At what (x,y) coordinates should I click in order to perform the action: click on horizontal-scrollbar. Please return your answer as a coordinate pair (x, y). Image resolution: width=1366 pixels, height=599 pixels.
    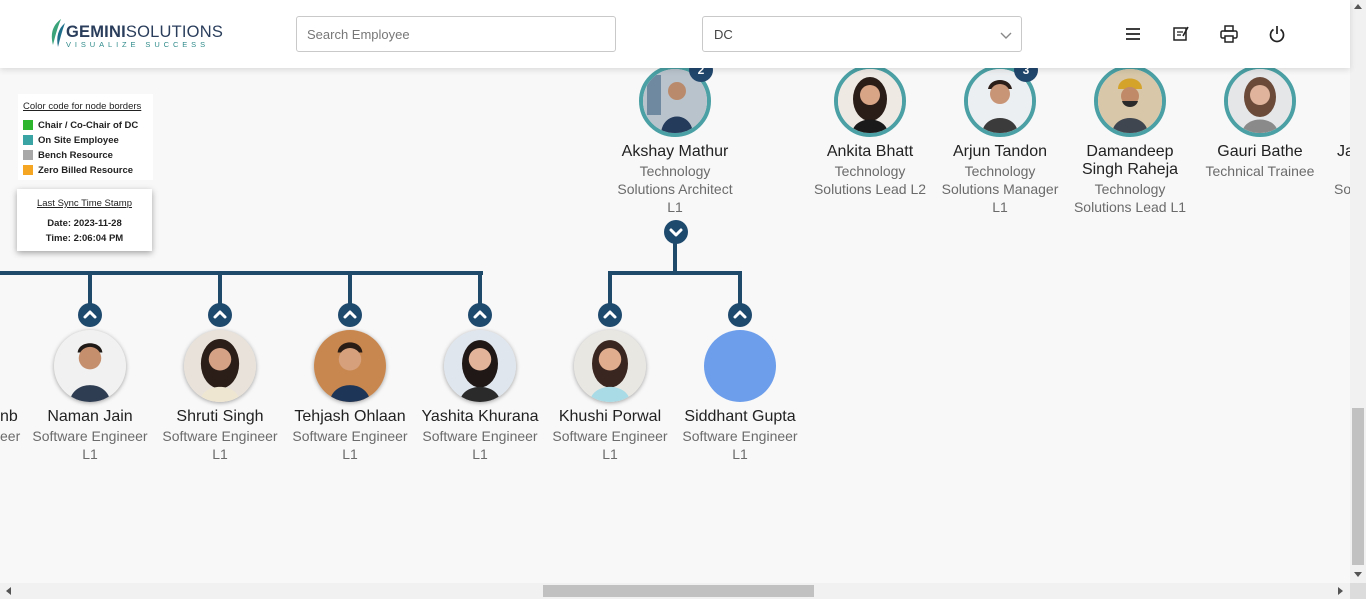
    Looking at the image, I should click on (675, 591).